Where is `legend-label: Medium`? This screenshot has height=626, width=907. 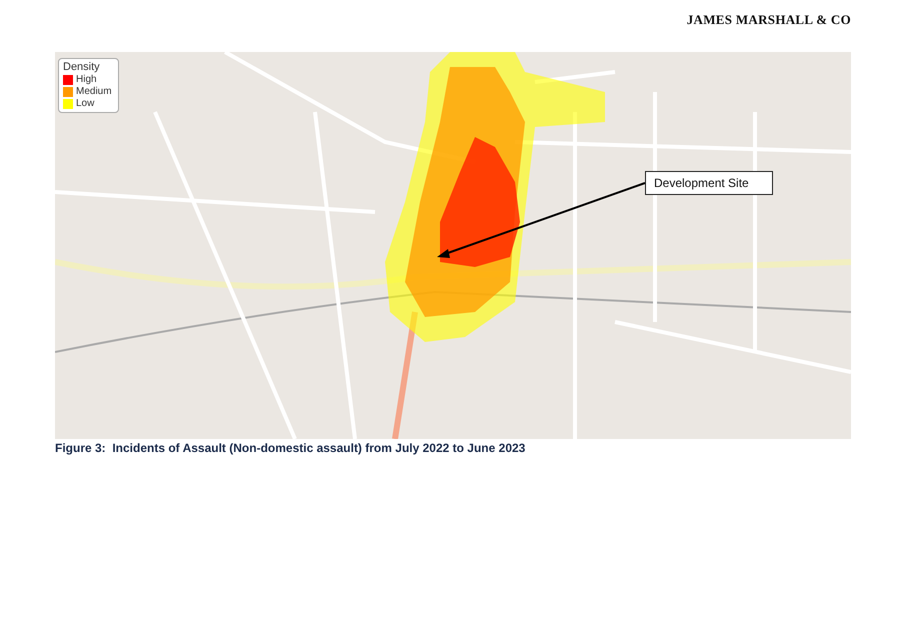 legend-label: Medium is located at coordinates (94, 91).